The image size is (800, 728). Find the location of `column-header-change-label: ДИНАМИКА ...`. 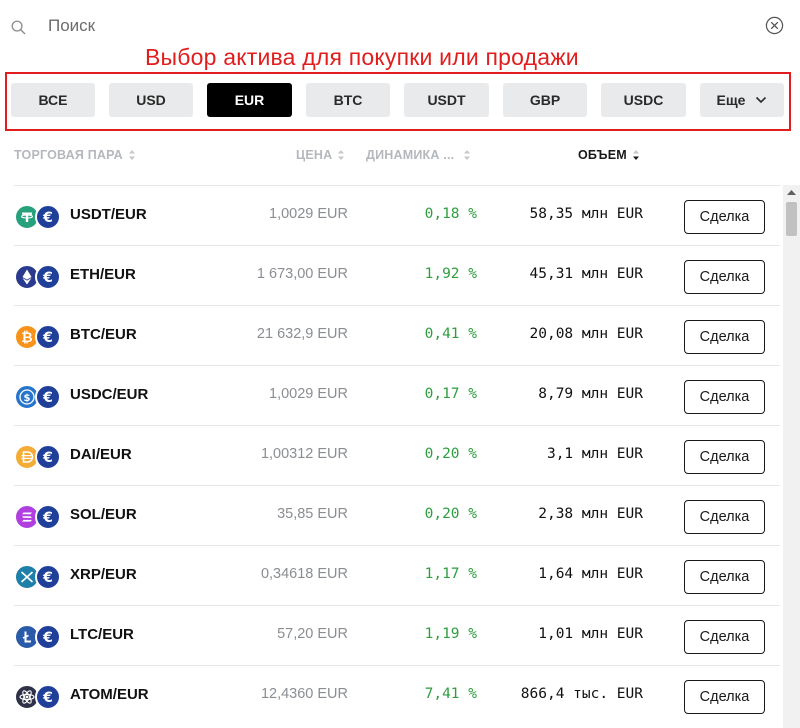

column-header-change-label: ДИНАМИКА ... is located at coordinates (410, 155).